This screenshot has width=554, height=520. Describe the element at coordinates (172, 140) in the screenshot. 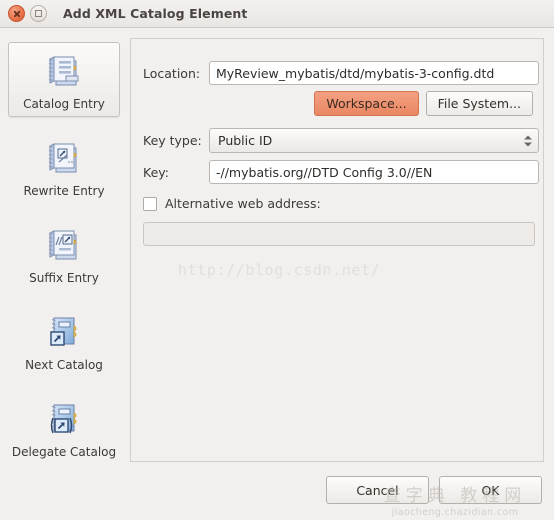

I see `key-type-label: Key type:` at that location.